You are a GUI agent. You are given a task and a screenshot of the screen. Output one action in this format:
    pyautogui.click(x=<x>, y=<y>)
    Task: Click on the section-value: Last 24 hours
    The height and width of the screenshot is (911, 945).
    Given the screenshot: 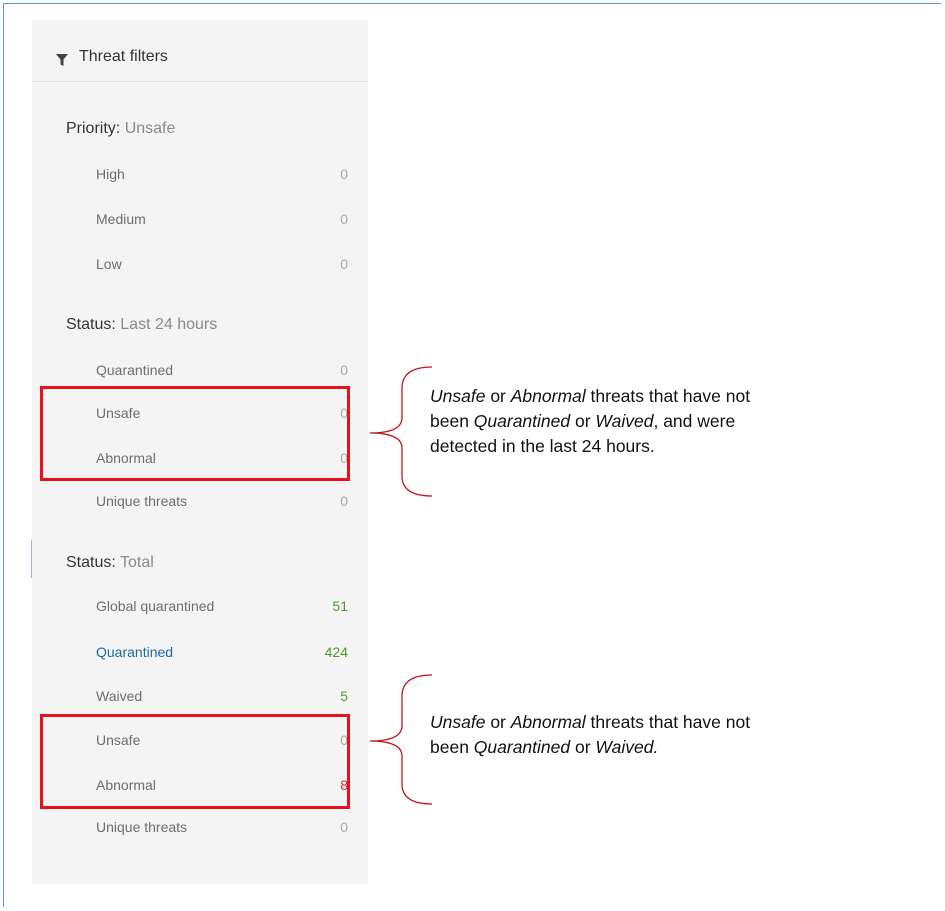 What is the action you would take?
    pyautogui.click(x=169, y=324)
    